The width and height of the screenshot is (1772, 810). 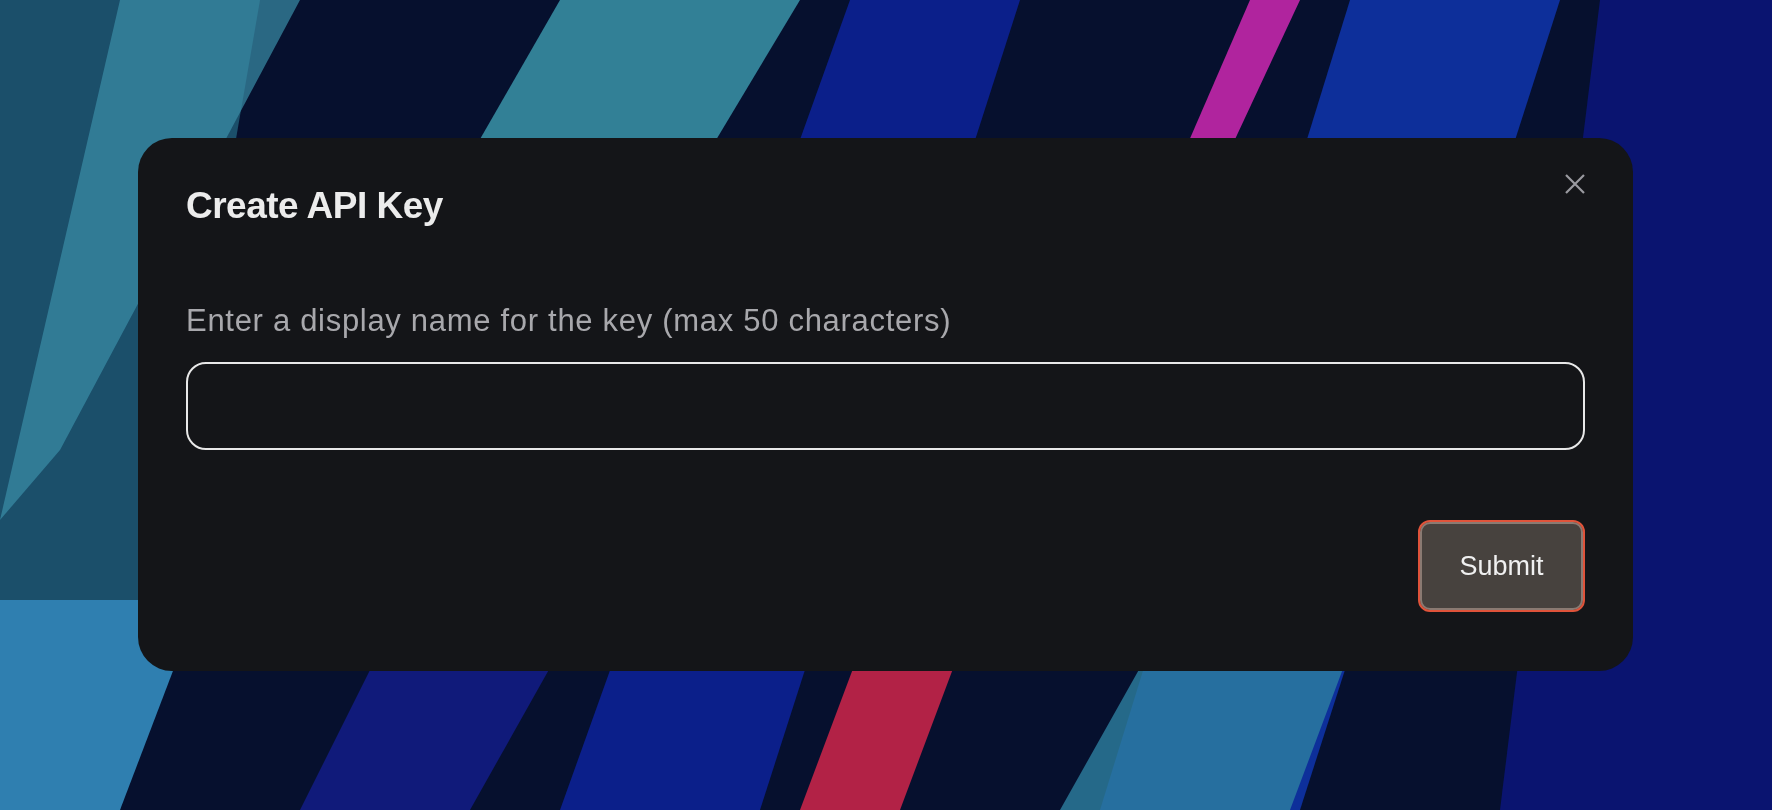 What do you see at coordinates (1501, 566) in the screenshot?
I see `submit-button: Submit` at bounding box center [1501, 566].